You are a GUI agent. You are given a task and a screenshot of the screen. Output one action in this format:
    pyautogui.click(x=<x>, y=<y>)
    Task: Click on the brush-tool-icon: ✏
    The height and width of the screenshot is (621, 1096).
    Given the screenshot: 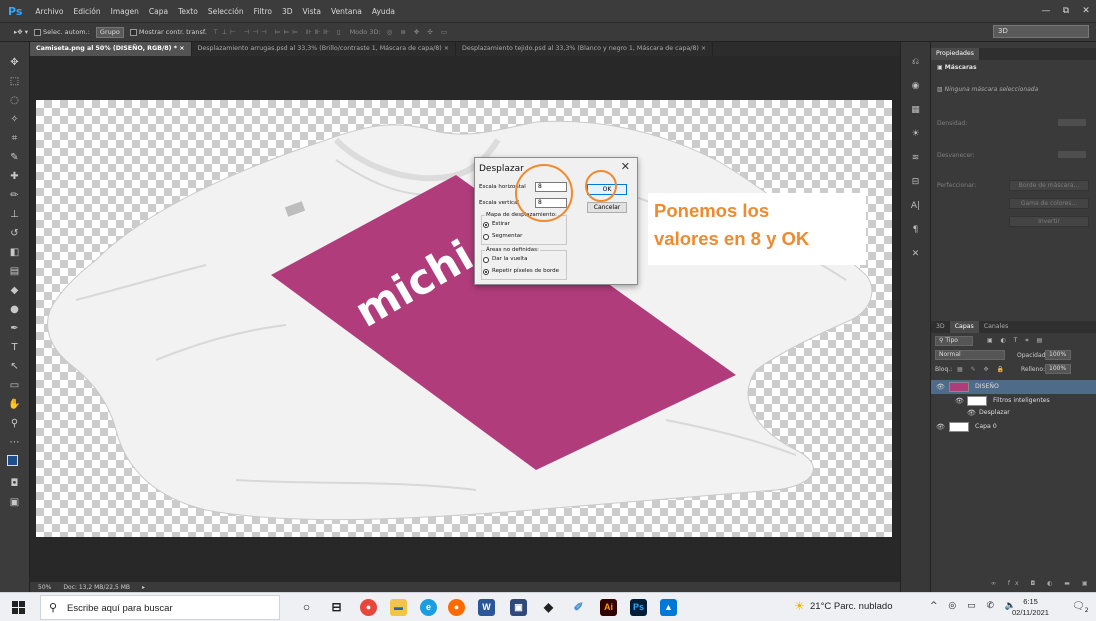 What is the action you would take?
    pyautogui.click(x=15, y=195)
    